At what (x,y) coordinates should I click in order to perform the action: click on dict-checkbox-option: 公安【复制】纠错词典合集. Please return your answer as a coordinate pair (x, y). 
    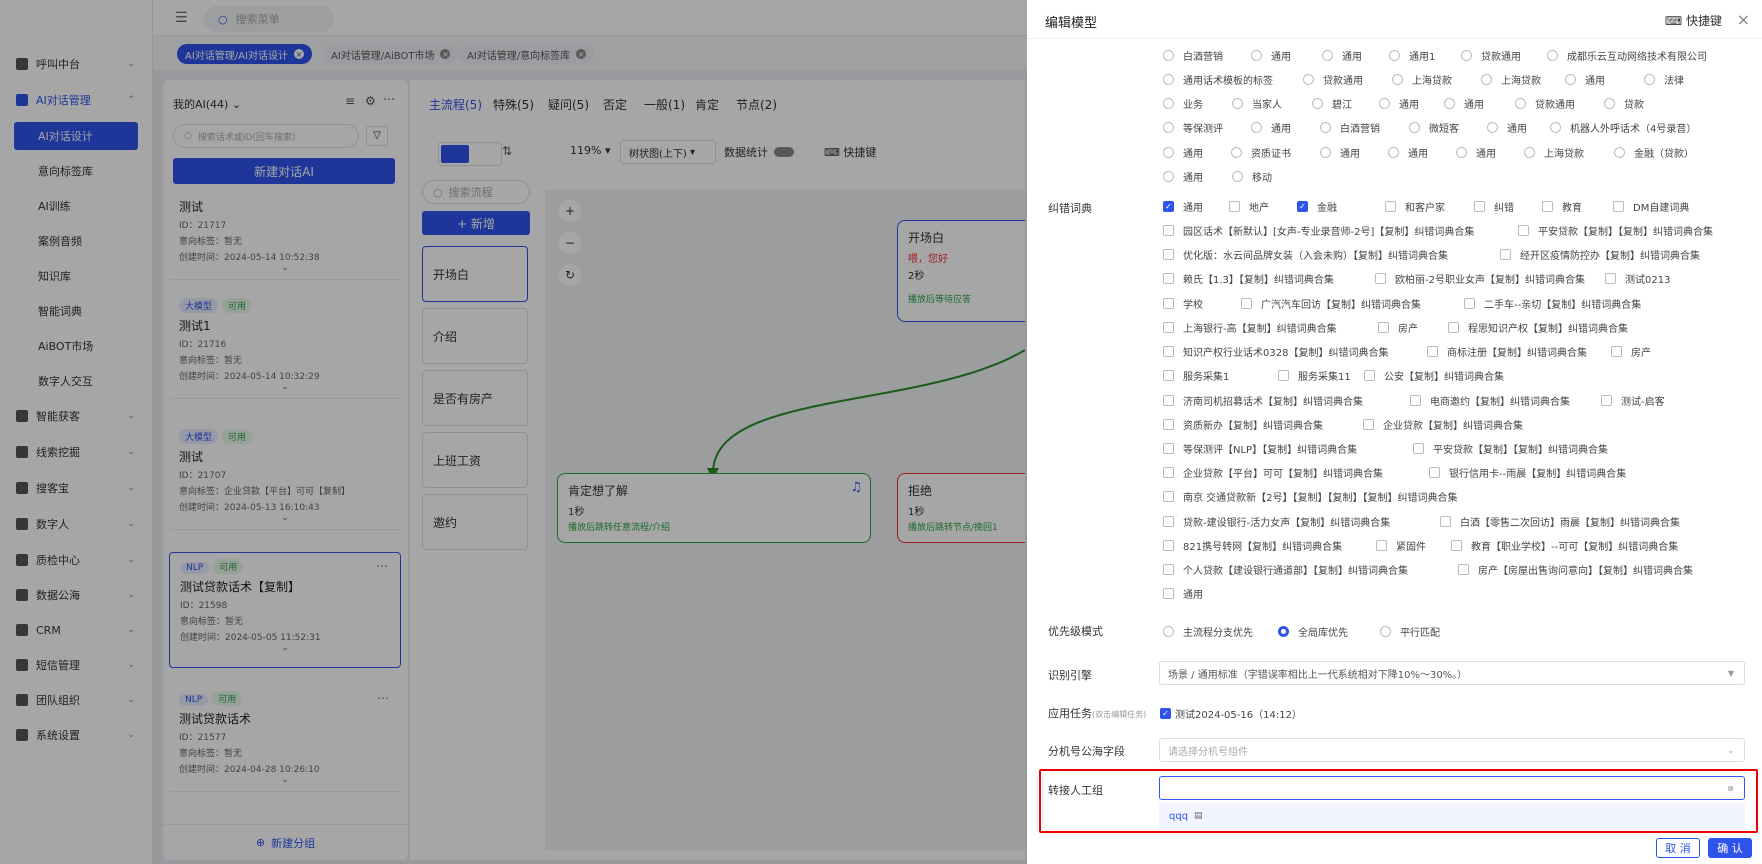
    Looking at the image, I should click on (1434, 375).